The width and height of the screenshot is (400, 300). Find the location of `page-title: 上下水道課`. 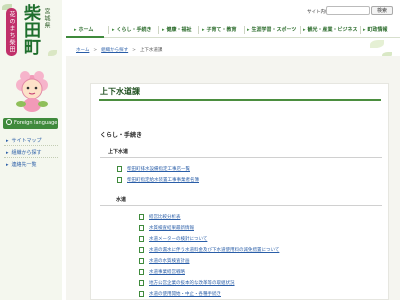

page-title: 上下水道課 is located at coordinates (120, 91).